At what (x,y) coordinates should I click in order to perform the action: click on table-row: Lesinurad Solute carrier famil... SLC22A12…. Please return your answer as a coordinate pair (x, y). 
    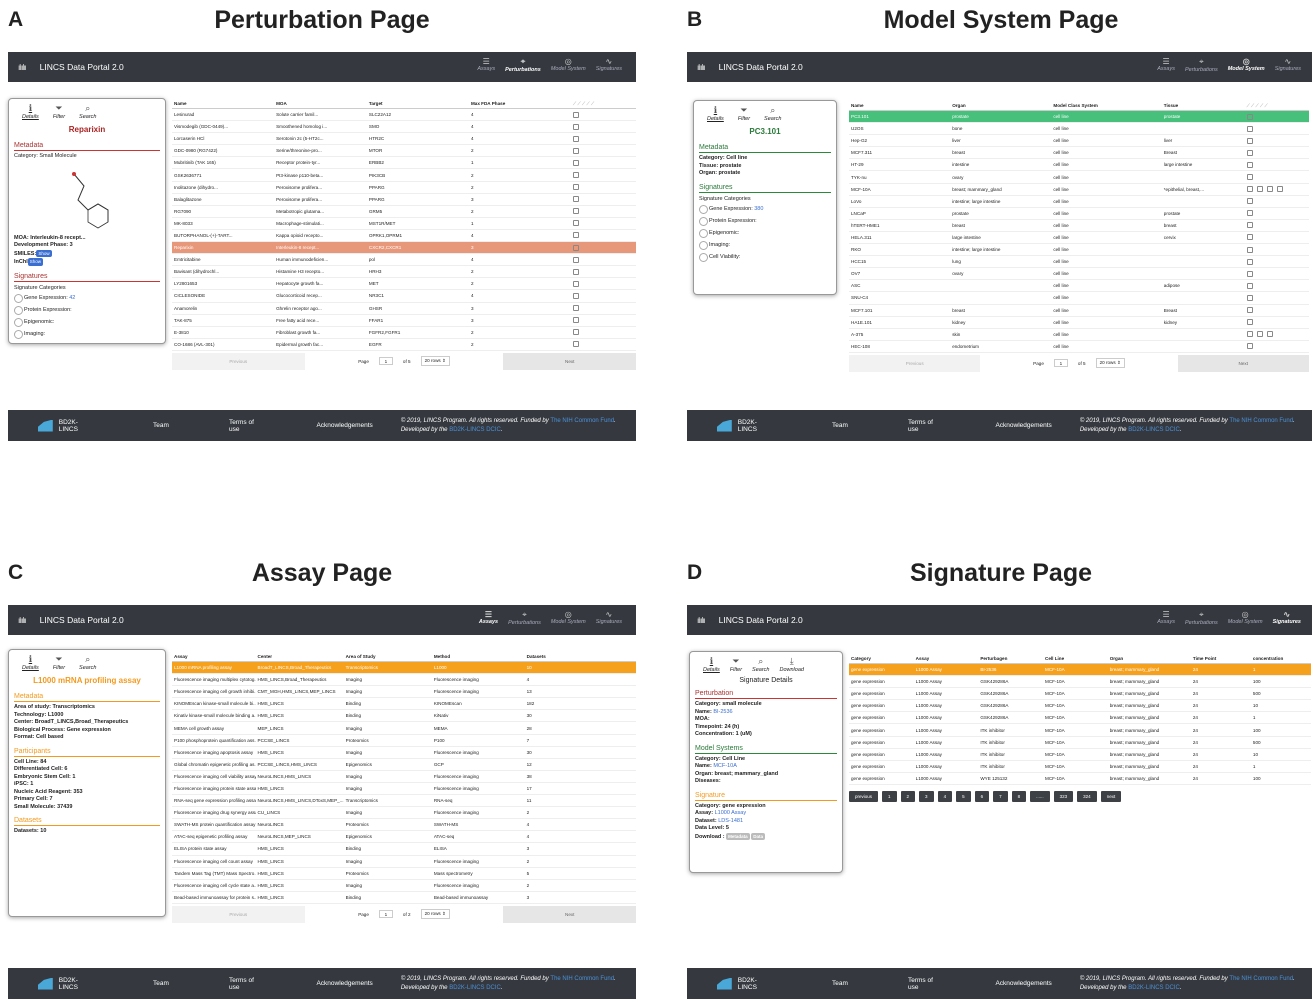
    Looking at the image, I should click on (404, 115).